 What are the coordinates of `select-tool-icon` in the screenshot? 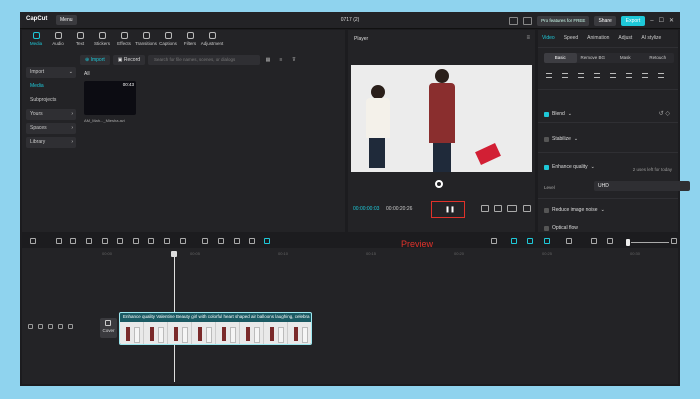 It's located at (33, 241).